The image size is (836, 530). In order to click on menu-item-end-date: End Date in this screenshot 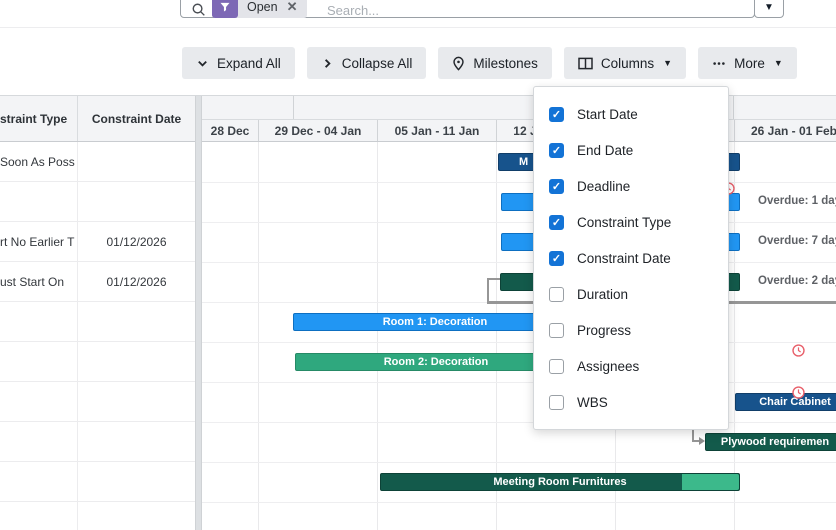, I will do `click(631, 150)`.